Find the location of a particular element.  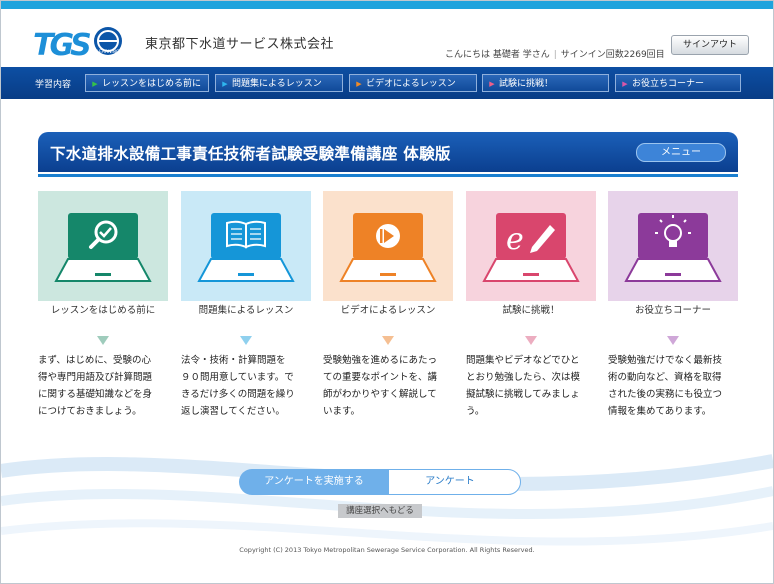

card-label: 試験に挑戦！ is located at coordinates (531, 310).